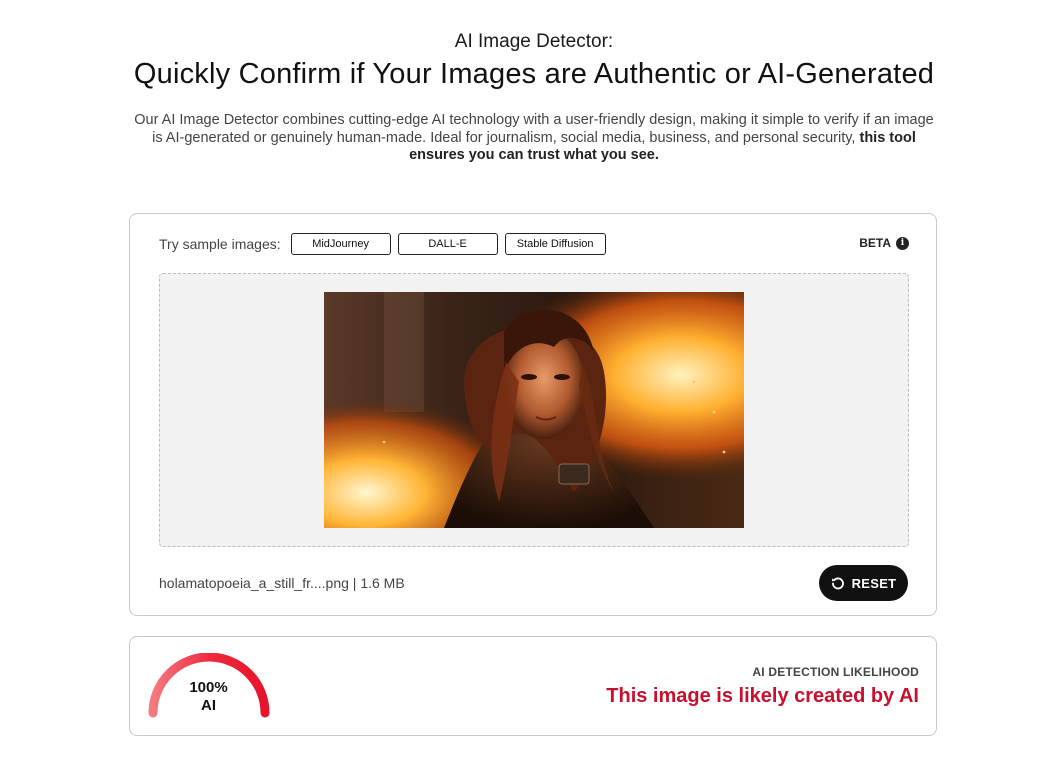  I want to click on verdict-text: This image is likely created by AI, so click(762, 696).